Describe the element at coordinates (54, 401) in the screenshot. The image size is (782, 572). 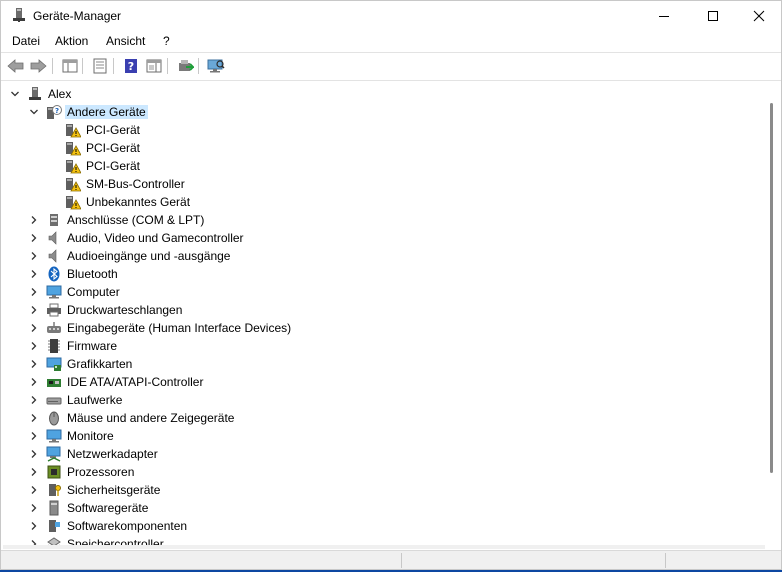
I see `disk-drive-icon` at that location.